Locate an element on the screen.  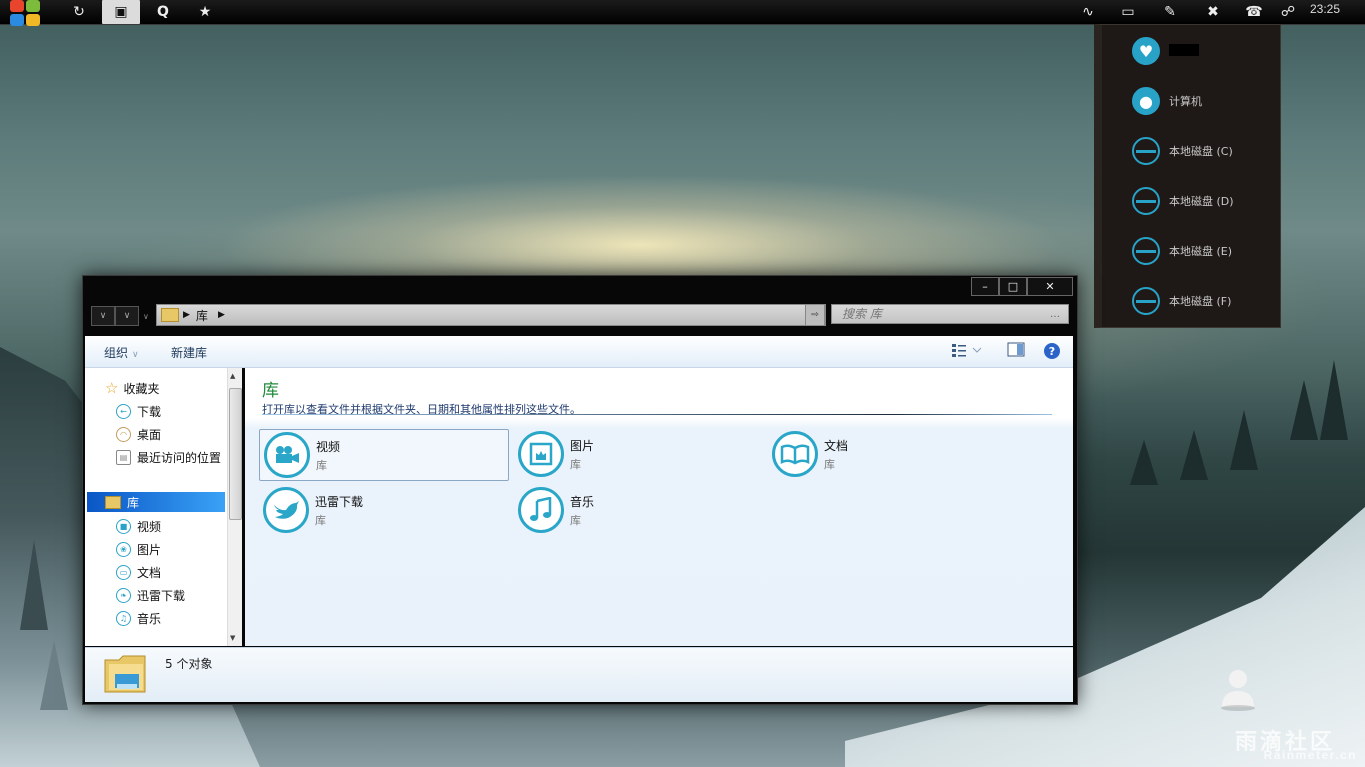
sidebar-item-thunder: ❧ 迅雷下载 is located at coordinates (150, 595).